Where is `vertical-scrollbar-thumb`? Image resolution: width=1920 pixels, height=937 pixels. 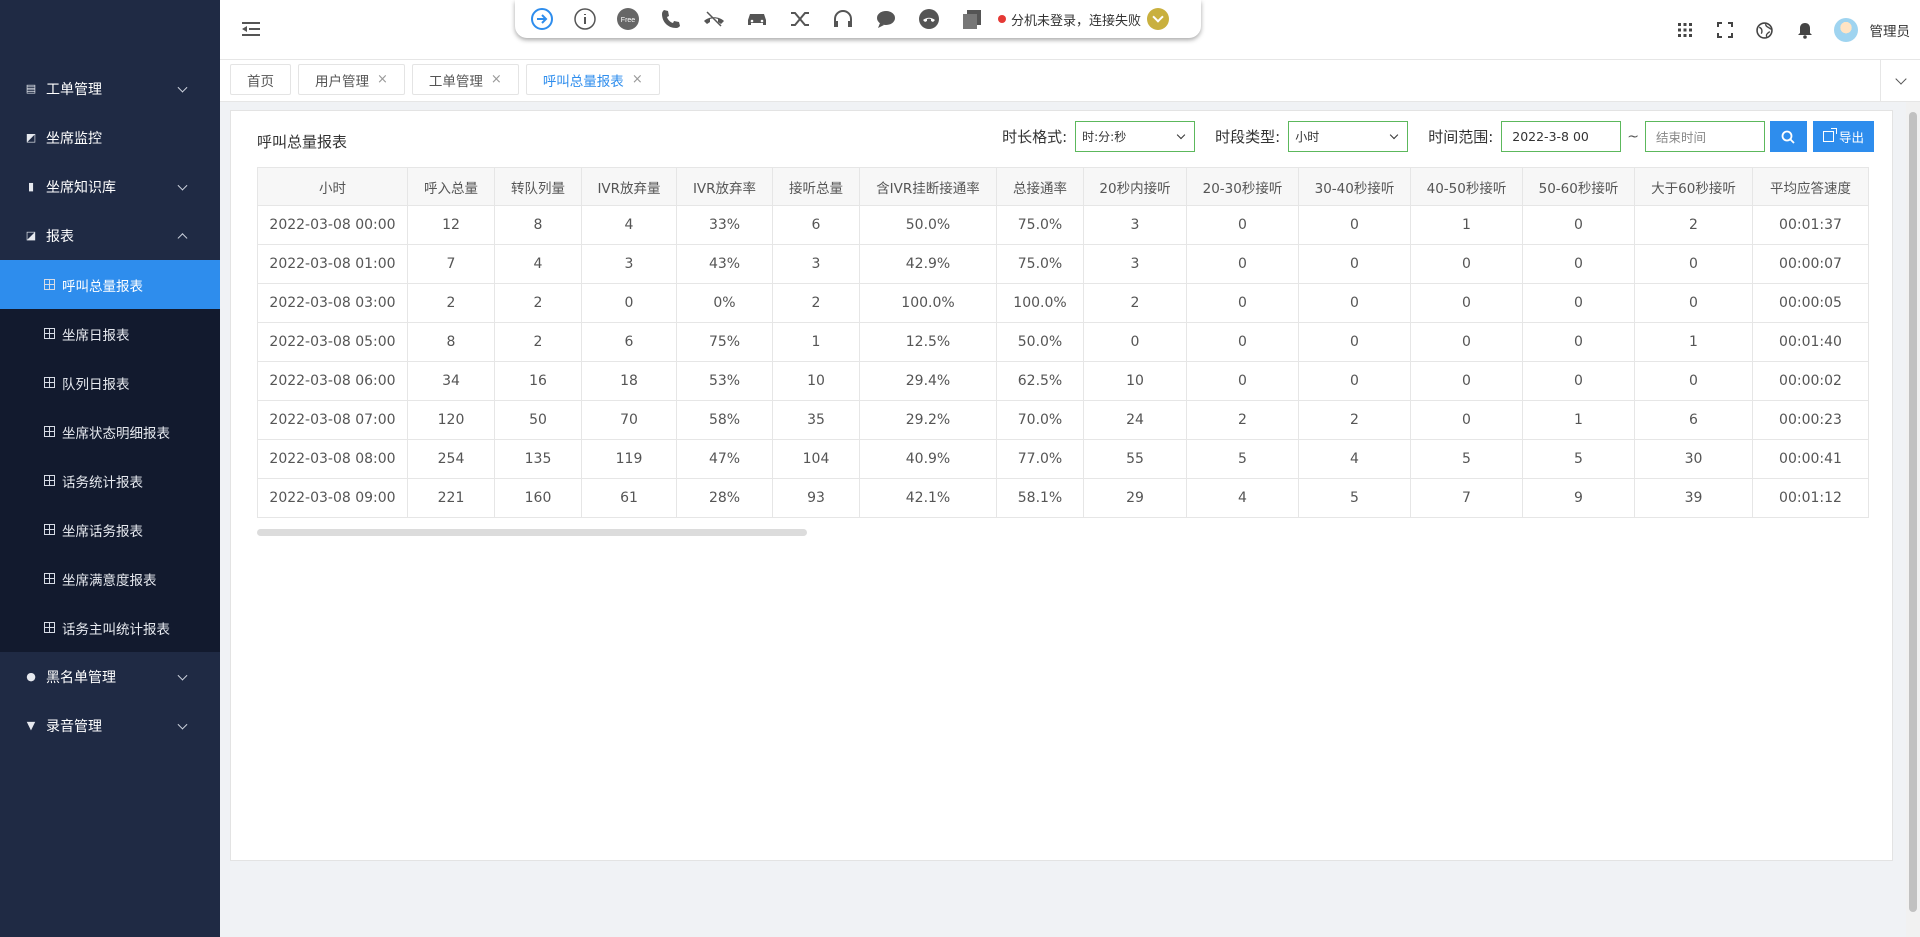 vertical-scrollbar-thumb is located at coordinates (1913, 512).